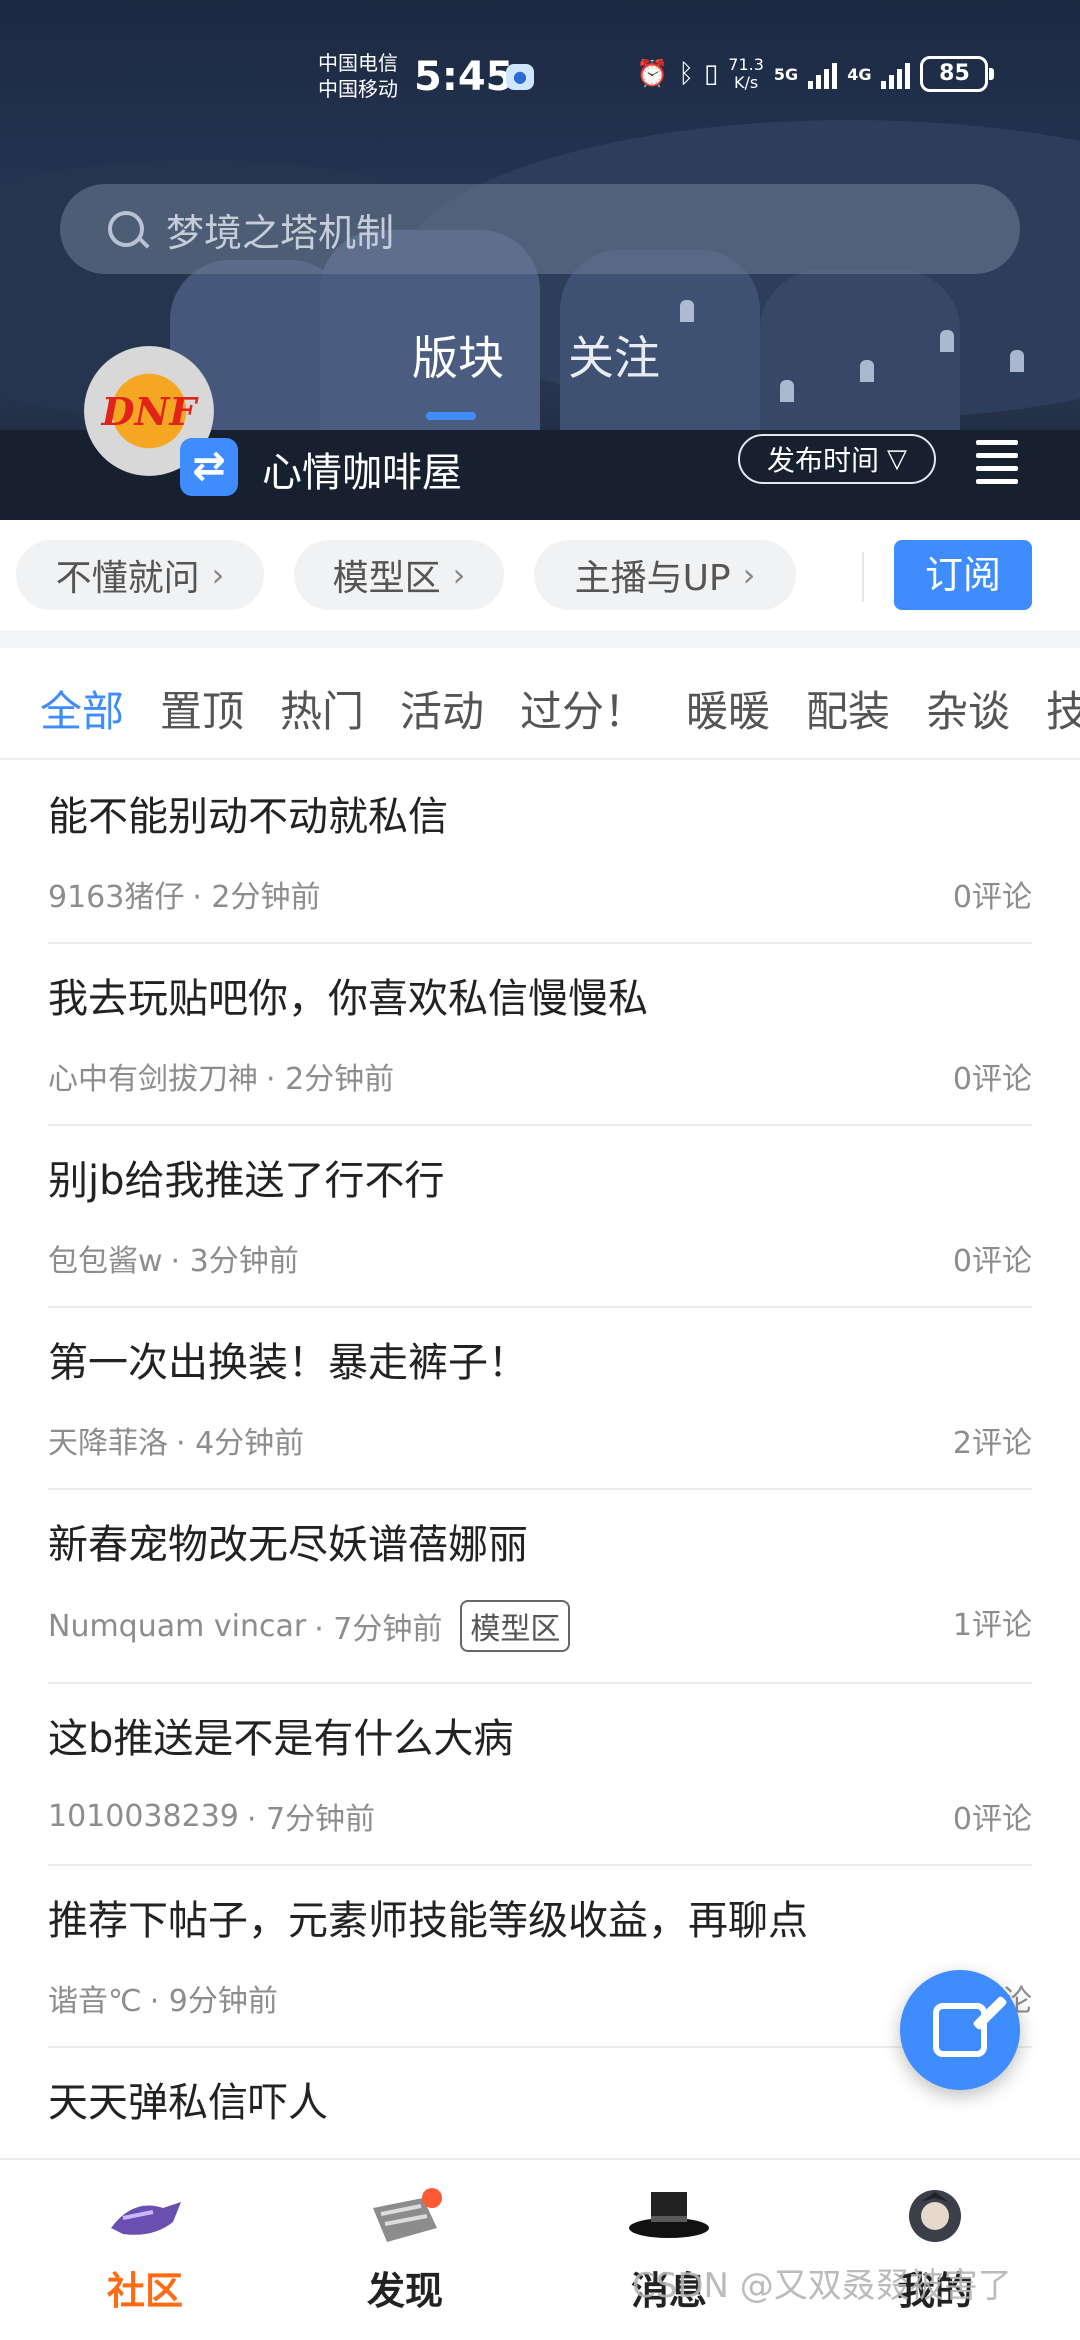 The image size is (1080, 2340). Describe the element at coordinates (997, 466) in the screenshot. I see `menu-icon` at that location.